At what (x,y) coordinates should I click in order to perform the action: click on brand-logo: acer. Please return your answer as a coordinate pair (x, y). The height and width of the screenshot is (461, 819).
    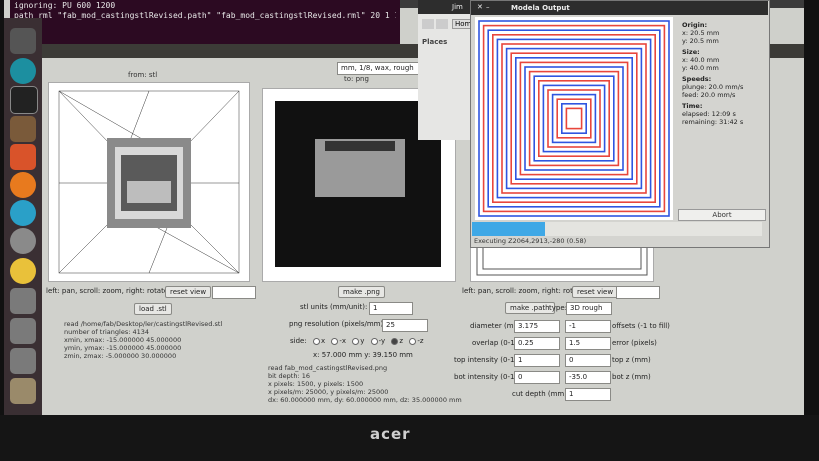
    Looking at the image, I should click on (390, 434).